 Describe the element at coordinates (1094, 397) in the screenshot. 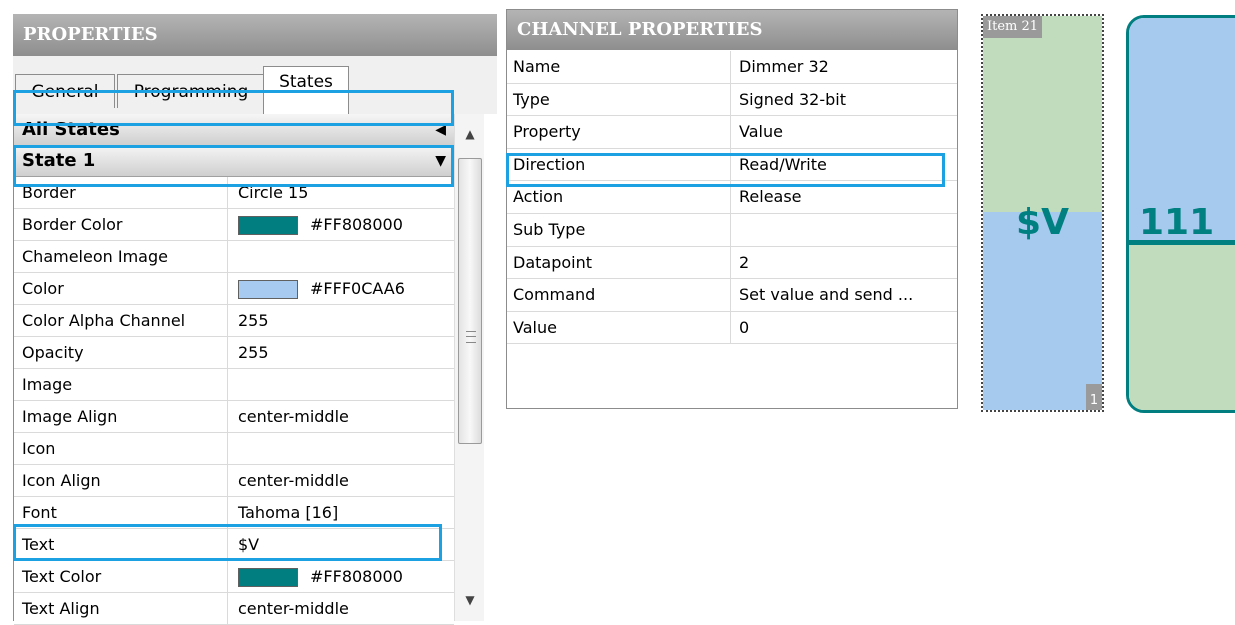

I see `item-index: 1` at that location.